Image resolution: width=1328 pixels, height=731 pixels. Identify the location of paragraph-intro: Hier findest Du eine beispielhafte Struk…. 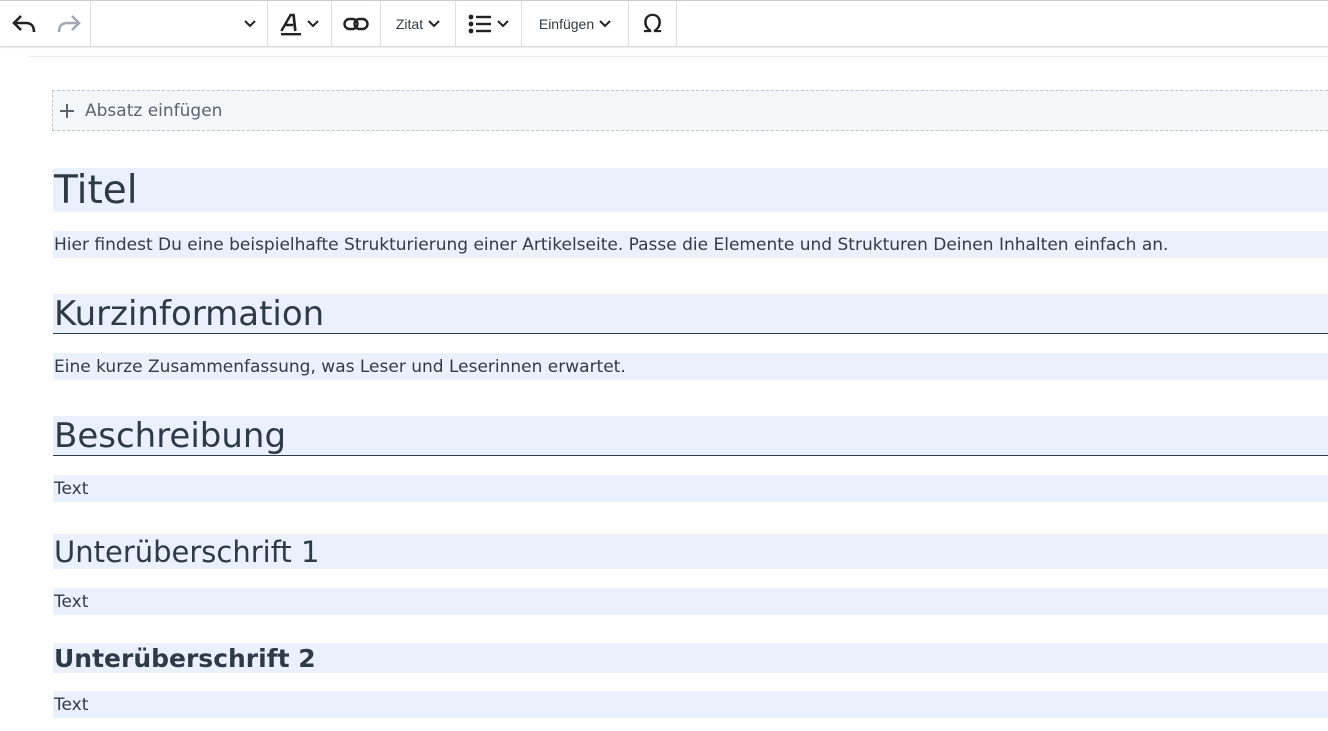
(690, 244).